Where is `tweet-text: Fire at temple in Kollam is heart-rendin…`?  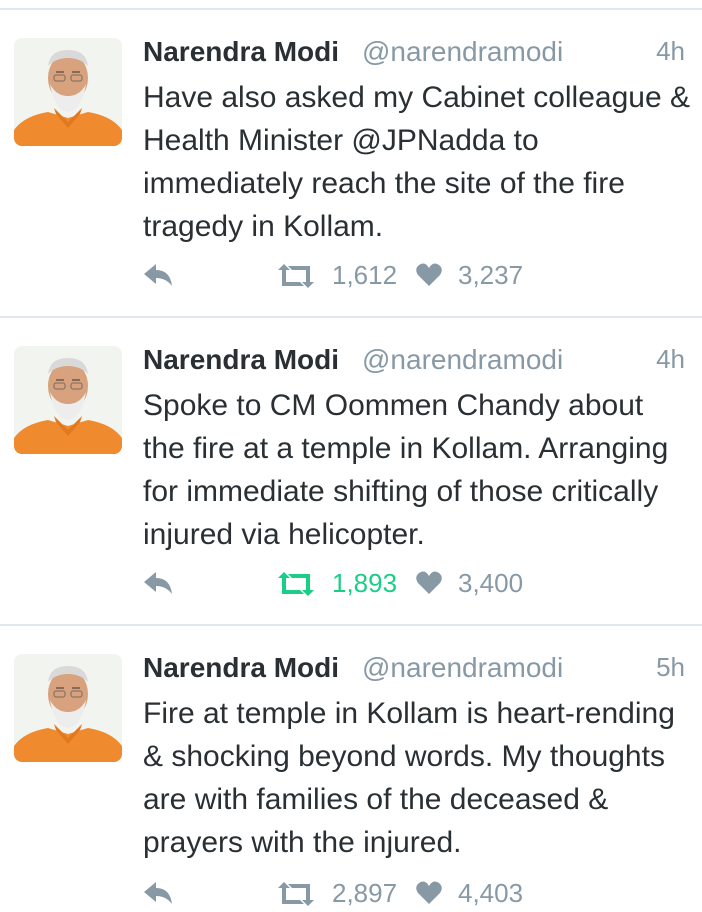
tweet-text: Fire at temple in Kollam is heart-rendin… is located at coordinates (409, 778).